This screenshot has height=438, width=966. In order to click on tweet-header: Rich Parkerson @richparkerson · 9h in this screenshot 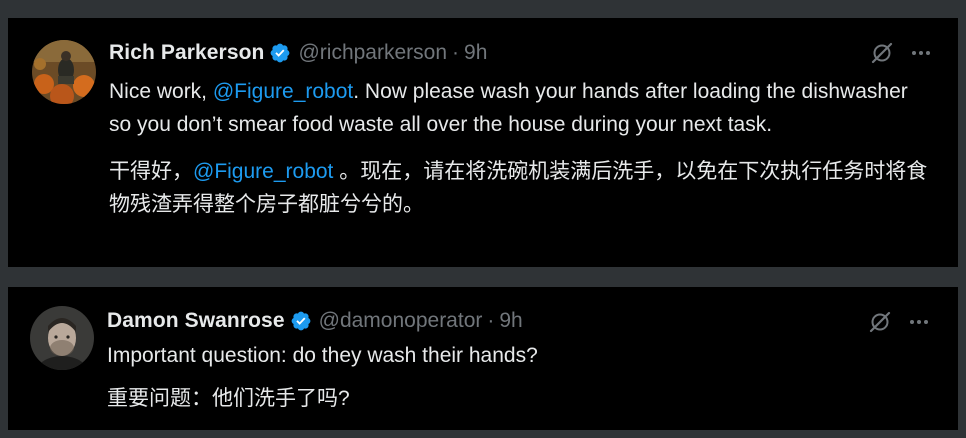, I will do `click(298, 53)`.